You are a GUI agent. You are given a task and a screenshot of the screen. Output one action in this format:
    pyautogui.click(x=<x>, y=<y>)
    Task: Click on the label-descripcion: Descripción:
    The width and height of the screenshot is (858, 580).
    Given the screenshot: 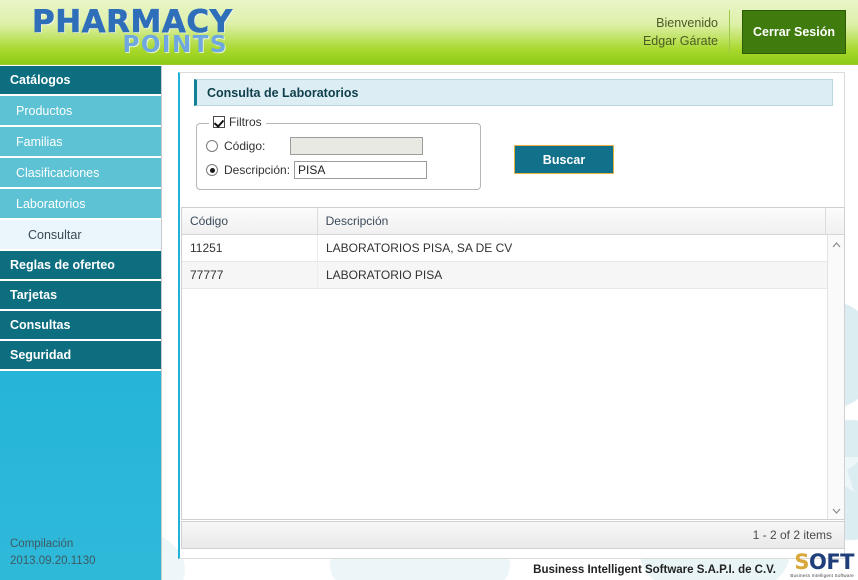 What is the action you would take?
    pyautogui.click(x=257, y=170)
    